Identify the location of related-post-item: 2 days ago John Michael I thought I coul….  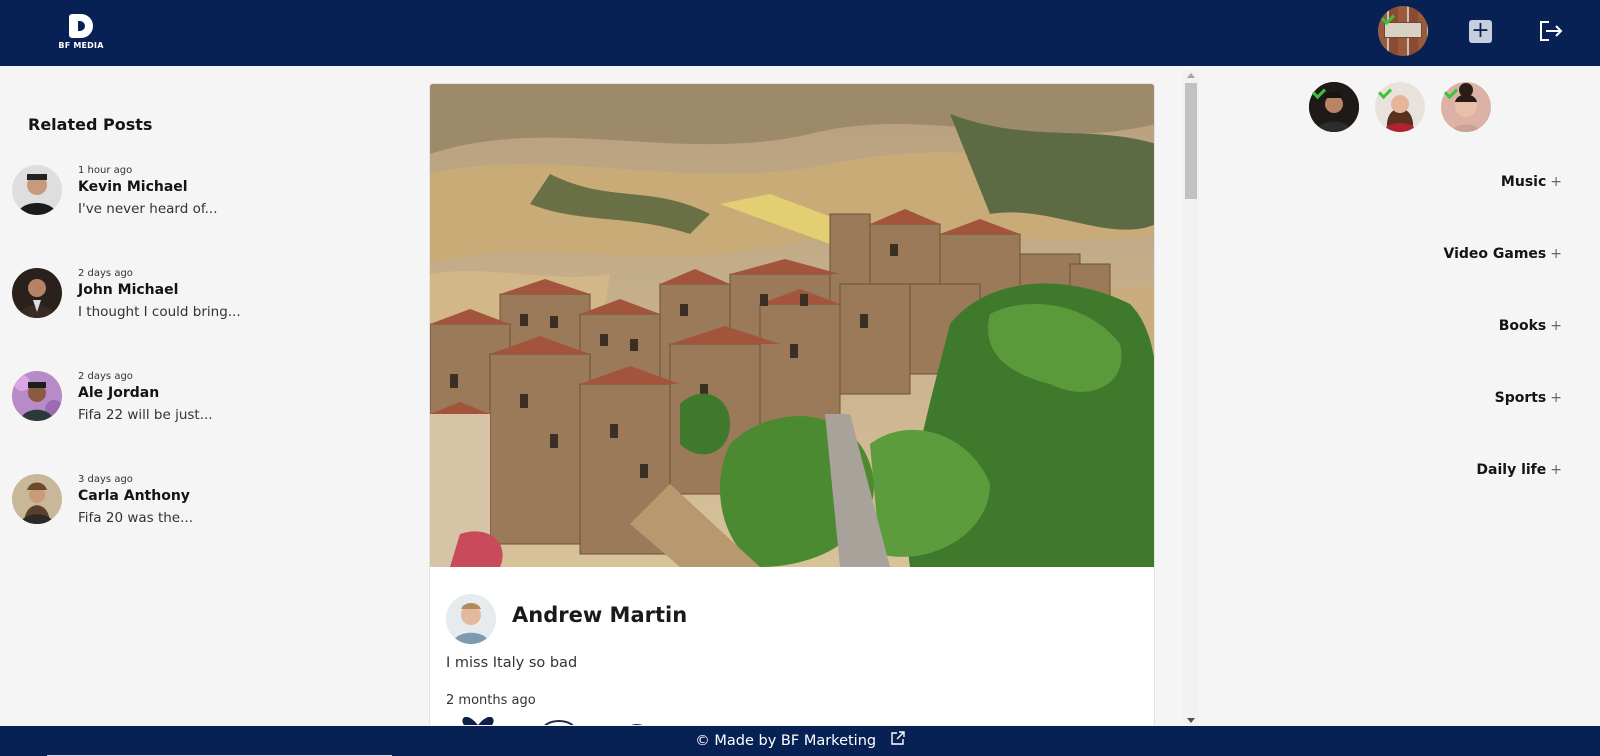
(192, 298).